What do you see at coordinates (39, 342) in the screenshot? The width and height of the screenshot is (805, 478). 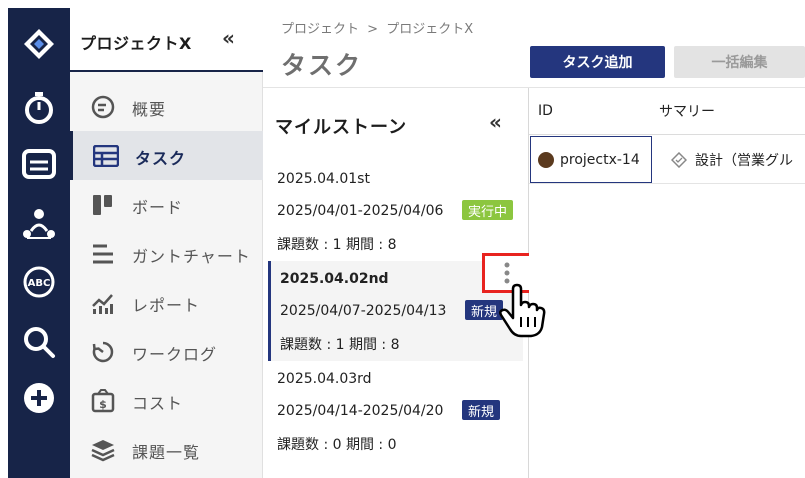 I see `search-icon` at bounding box center [39, 342].